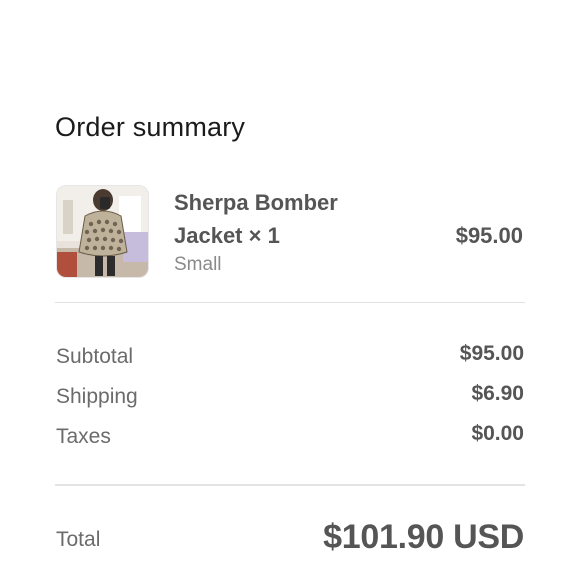 This screenshot has width=580, height=580. What do you see at coordinates (489, 235) in the screenshot?
I see `product-price: $95.00` at bounding box center [489, 235].